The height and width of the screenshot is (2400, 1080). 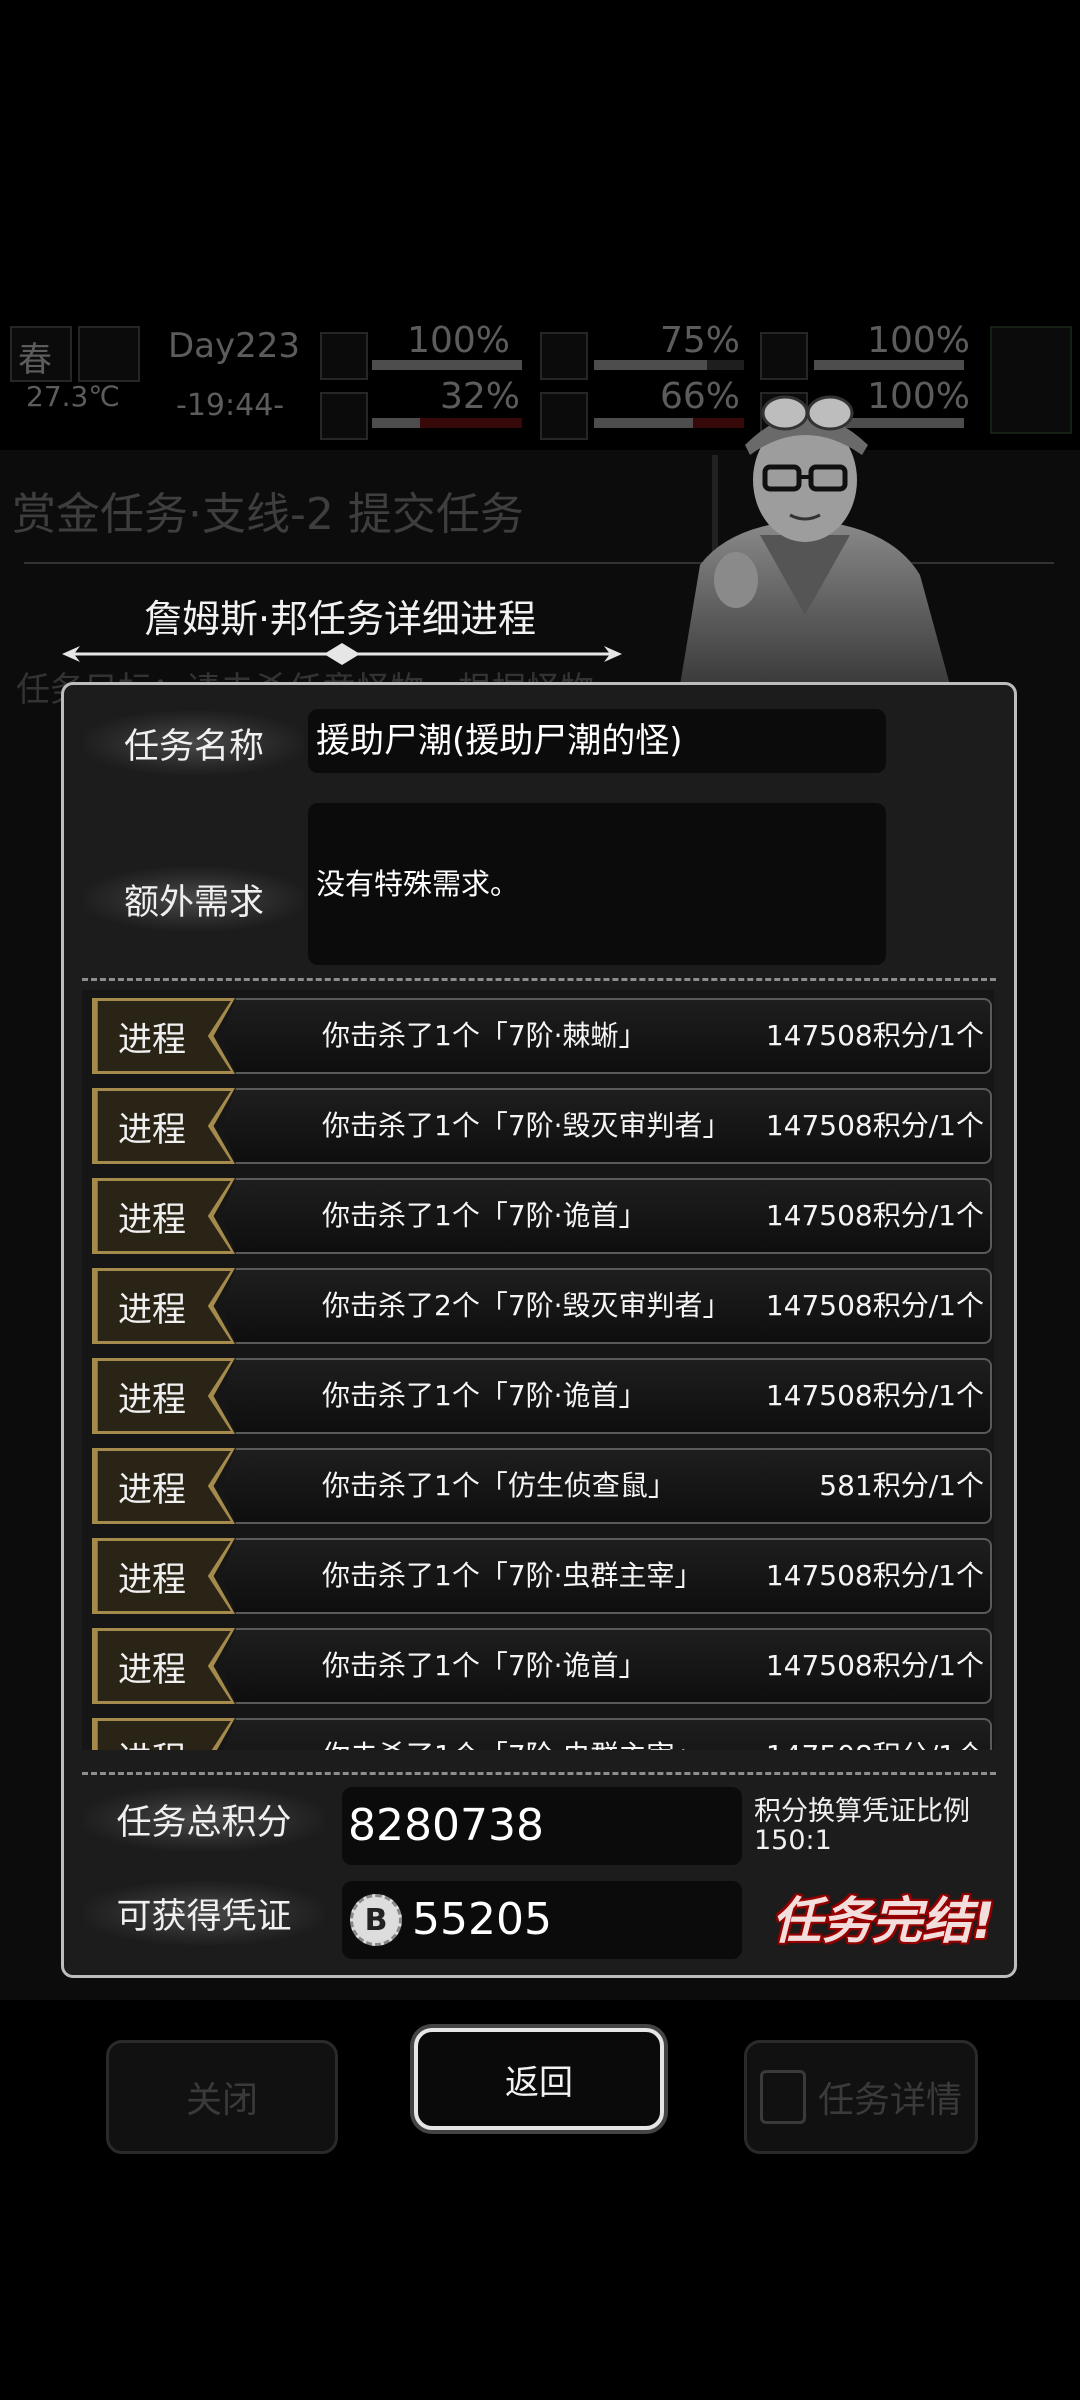 I want to click on stat-hunger-pct: 75%, so click(x=699, y=340).